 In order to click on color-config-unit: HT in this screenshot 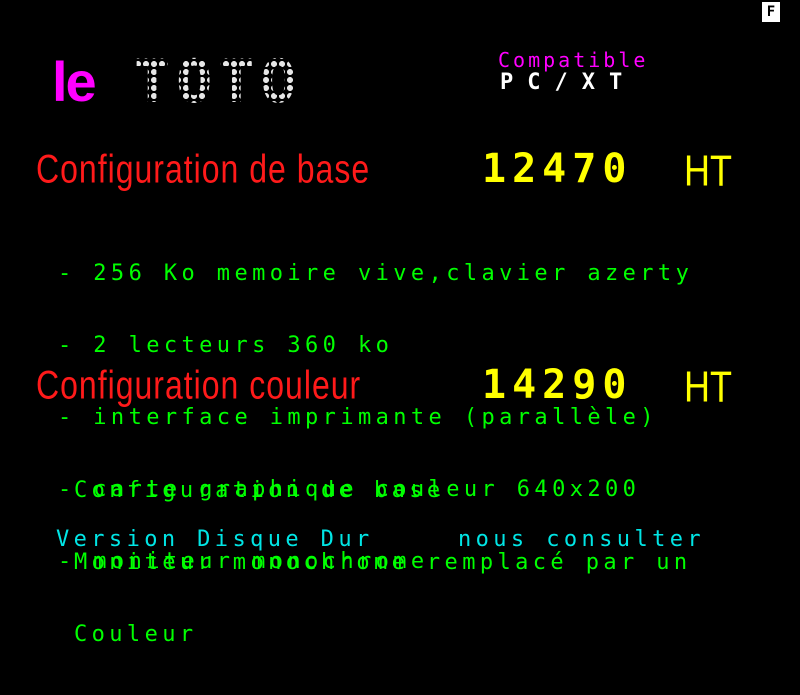, I will do `click(708, 387)`.